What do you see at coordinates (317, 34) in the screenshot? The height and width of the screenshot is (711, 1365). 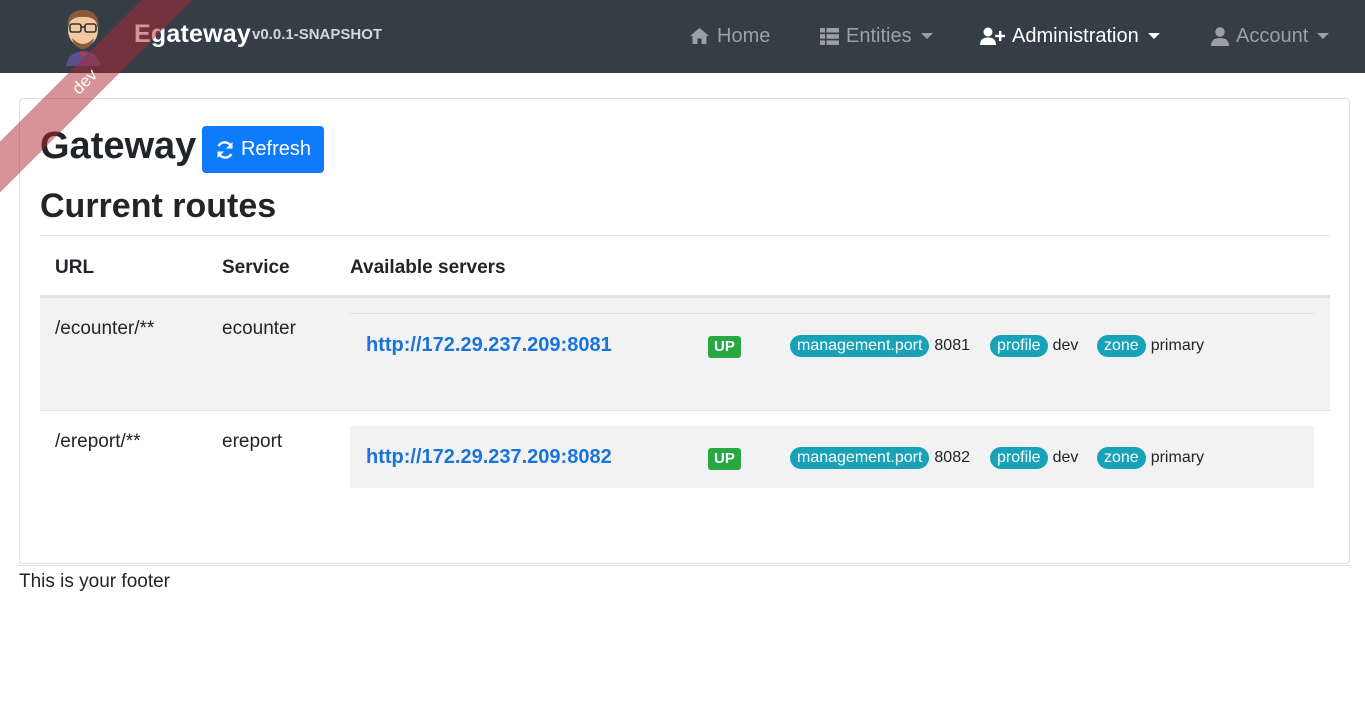 I see `brand-version: v0.0.1-SNAPSHOT` at bounding box center [317, 34].